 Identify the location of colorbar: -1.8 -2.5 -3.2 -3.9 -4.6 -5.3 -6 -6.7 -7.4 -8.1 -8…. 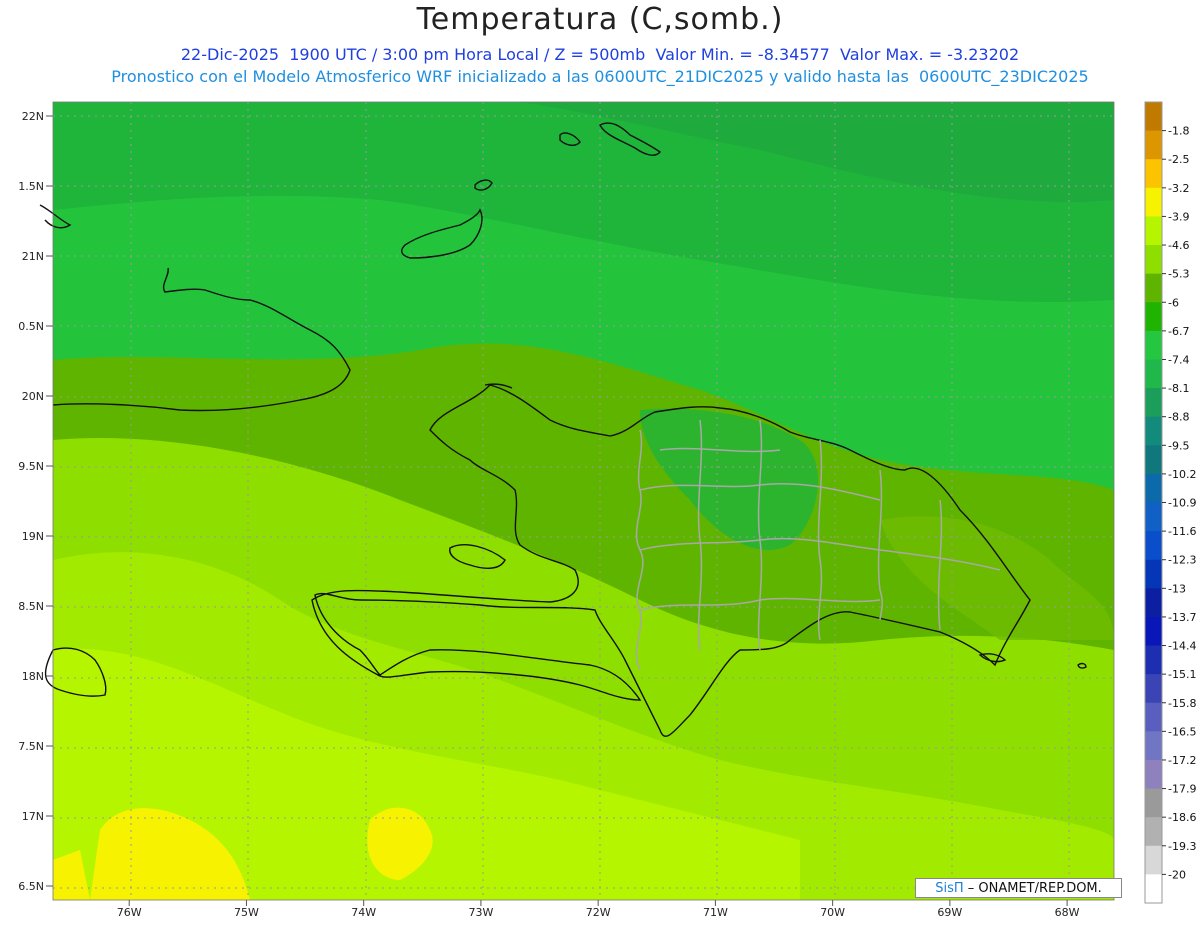
(1170, 502).